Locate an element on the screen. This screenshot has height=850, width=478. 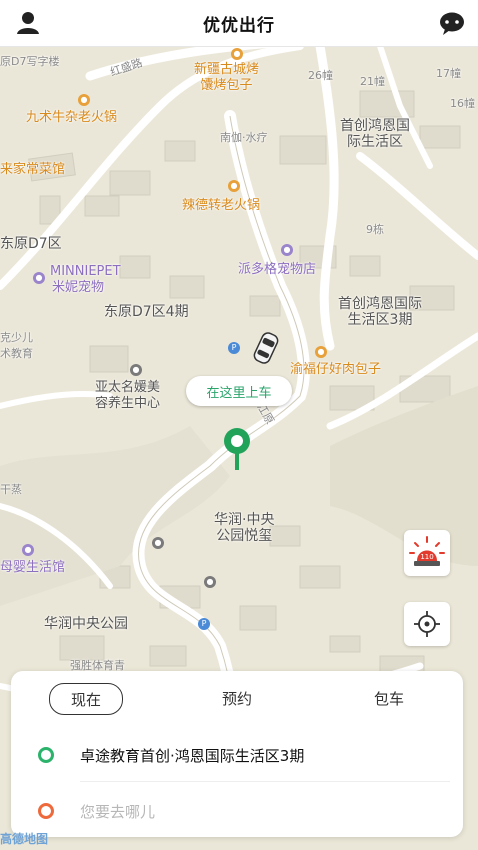
map-label: 21幢 is located at coordinates (372, 81).